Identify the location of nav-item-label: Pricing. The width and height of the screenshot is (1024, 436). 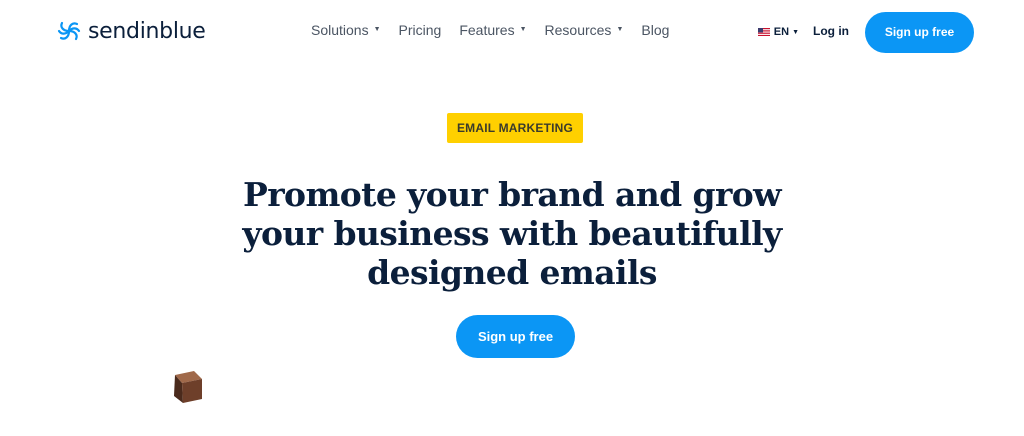
(420, 30).